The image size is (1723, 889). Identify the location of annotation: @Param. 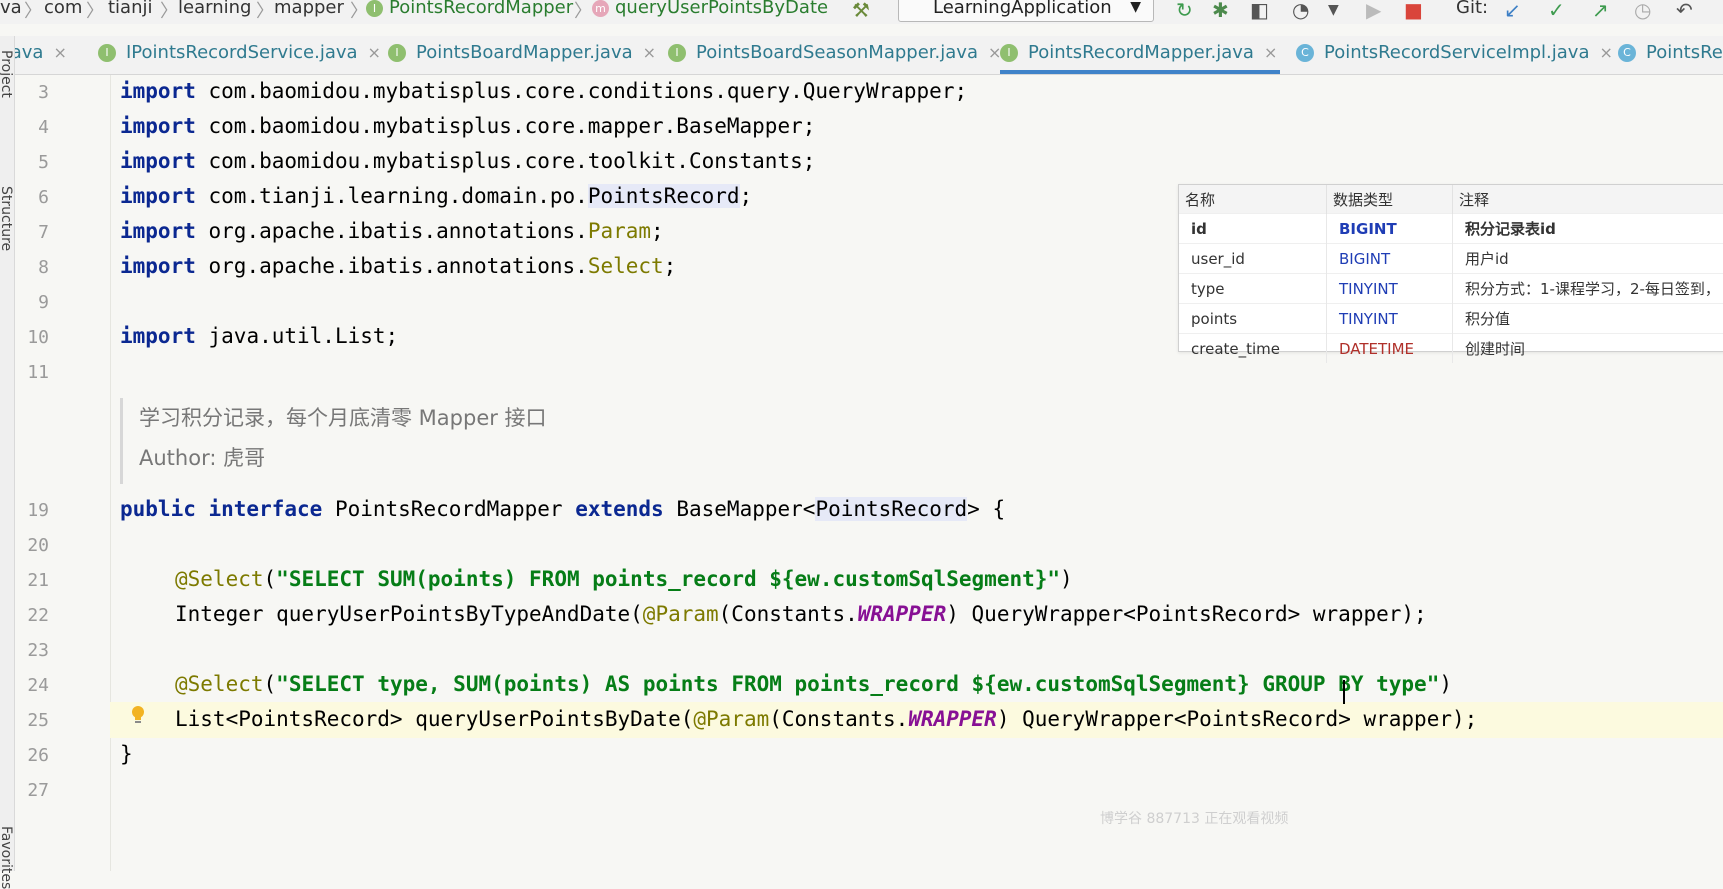
(731, 719).